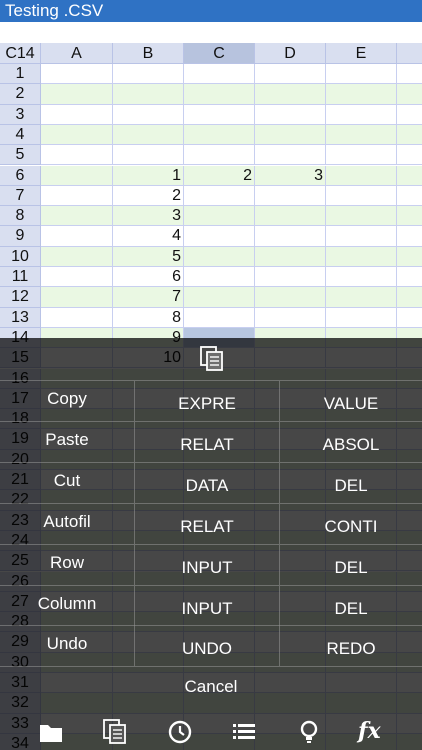 This screenshot has height=750, width=422. What do you see at coordinates (20, 114) in the screenshot?
I see `row-header: 3` at bounding box center [20, 114].